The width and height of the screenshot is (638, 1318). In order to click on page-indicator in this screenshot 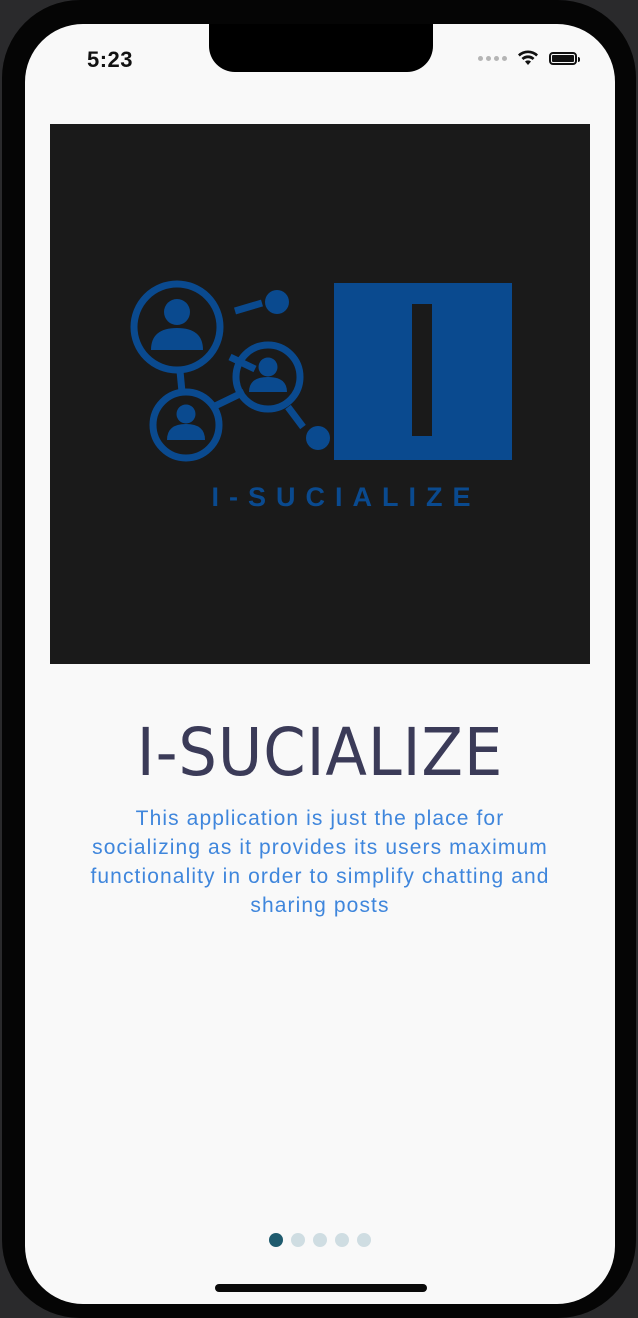, I will do `click(320, 1240)`.